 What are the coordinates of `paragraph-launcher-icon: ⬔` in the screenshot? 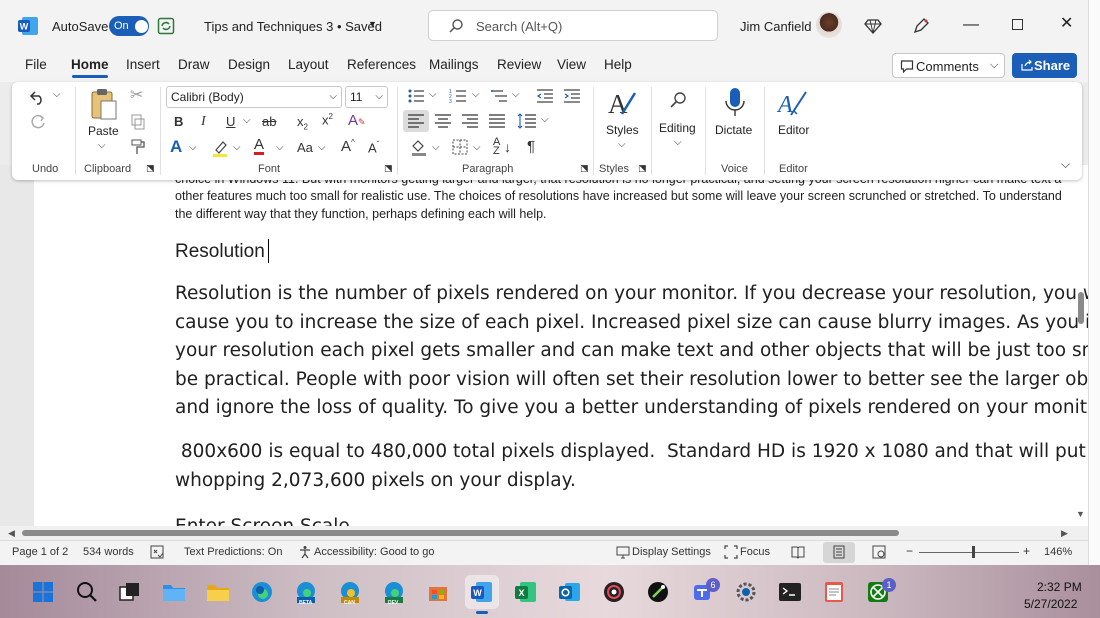 It's located at (584, 168).